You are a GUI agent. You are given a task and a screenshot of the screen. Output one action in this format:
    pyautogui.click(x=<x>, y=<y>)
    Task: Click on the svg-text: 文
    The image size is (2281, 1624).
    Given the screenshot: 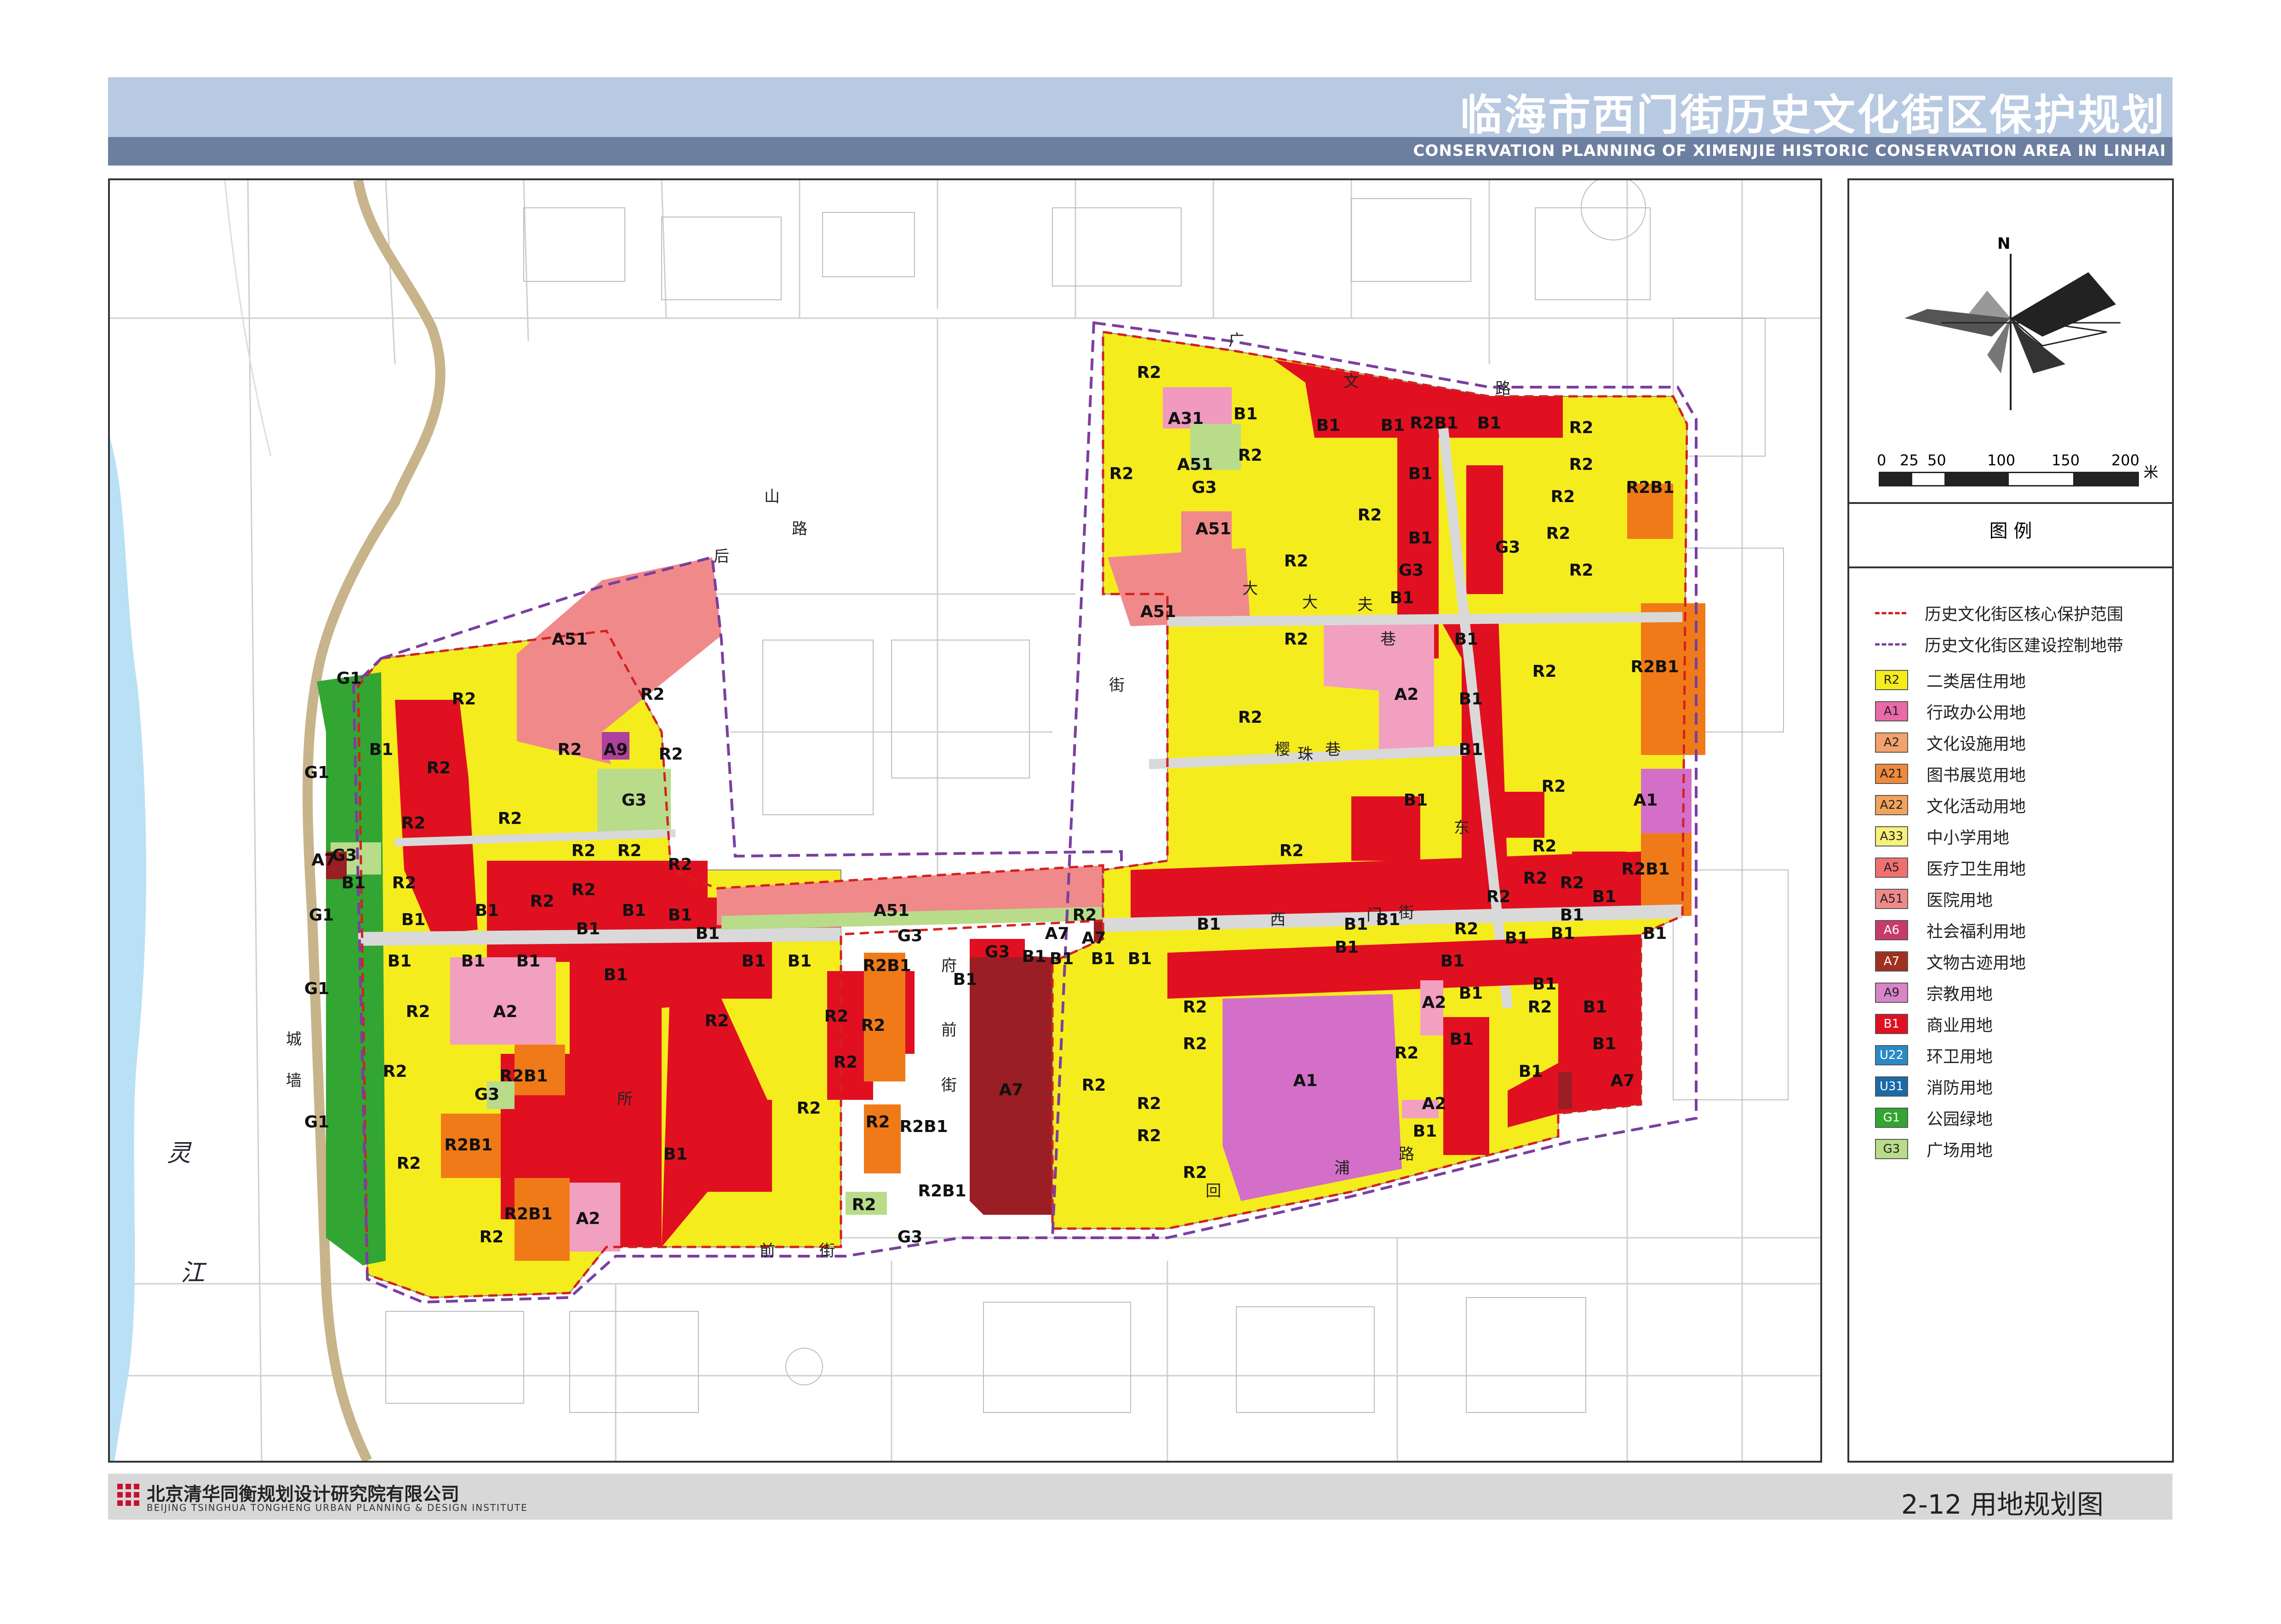 What is the action you would take?
    pyautogui.click(x=1351, y=382)
    